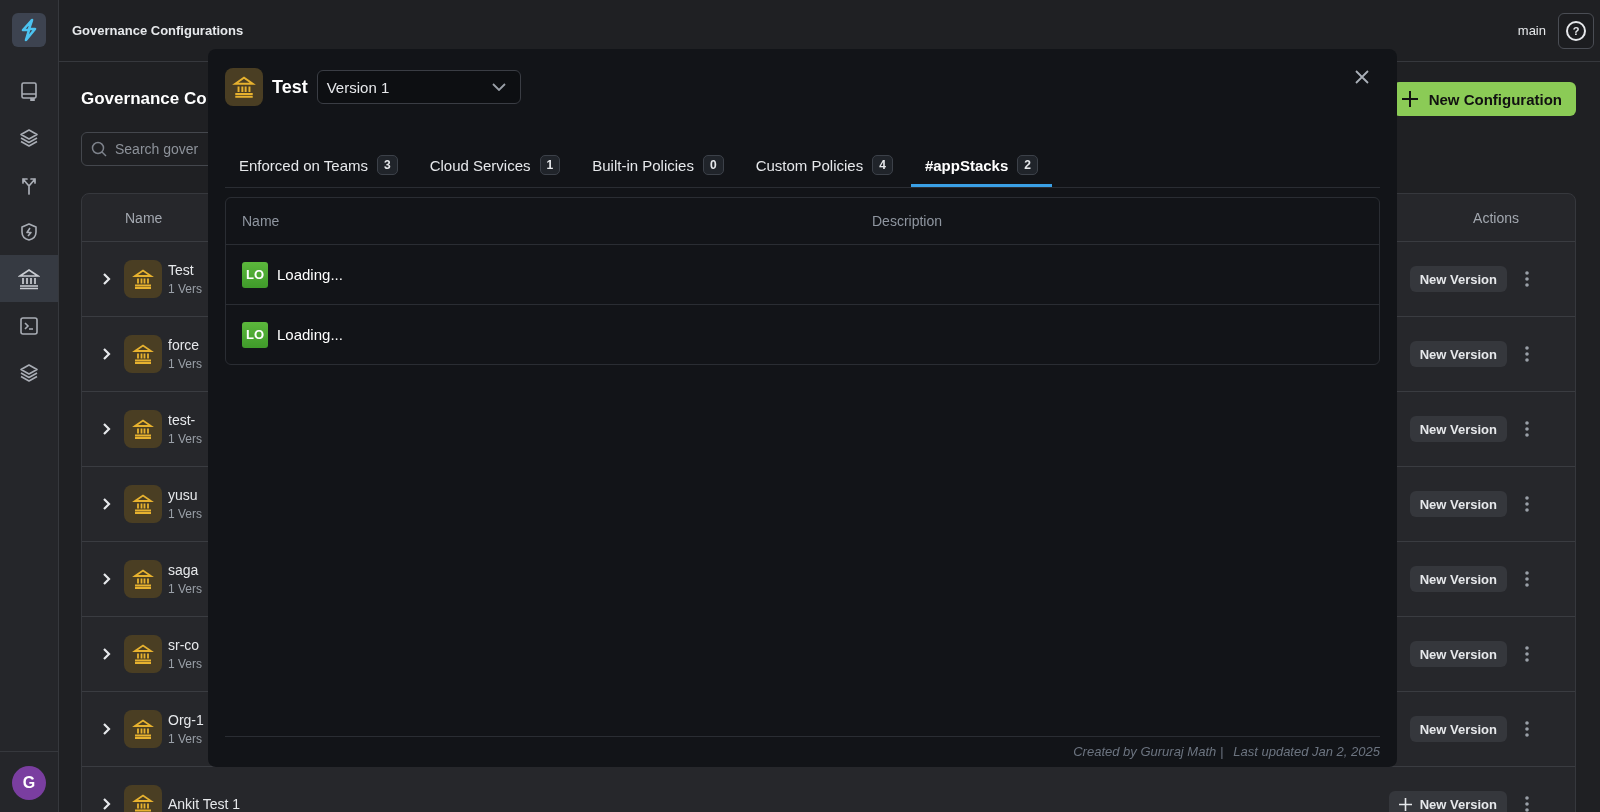 Image resolution: width=1600 pixels, height=812 pixels. I want to click on column-header: Actions, so click(1496, 217).